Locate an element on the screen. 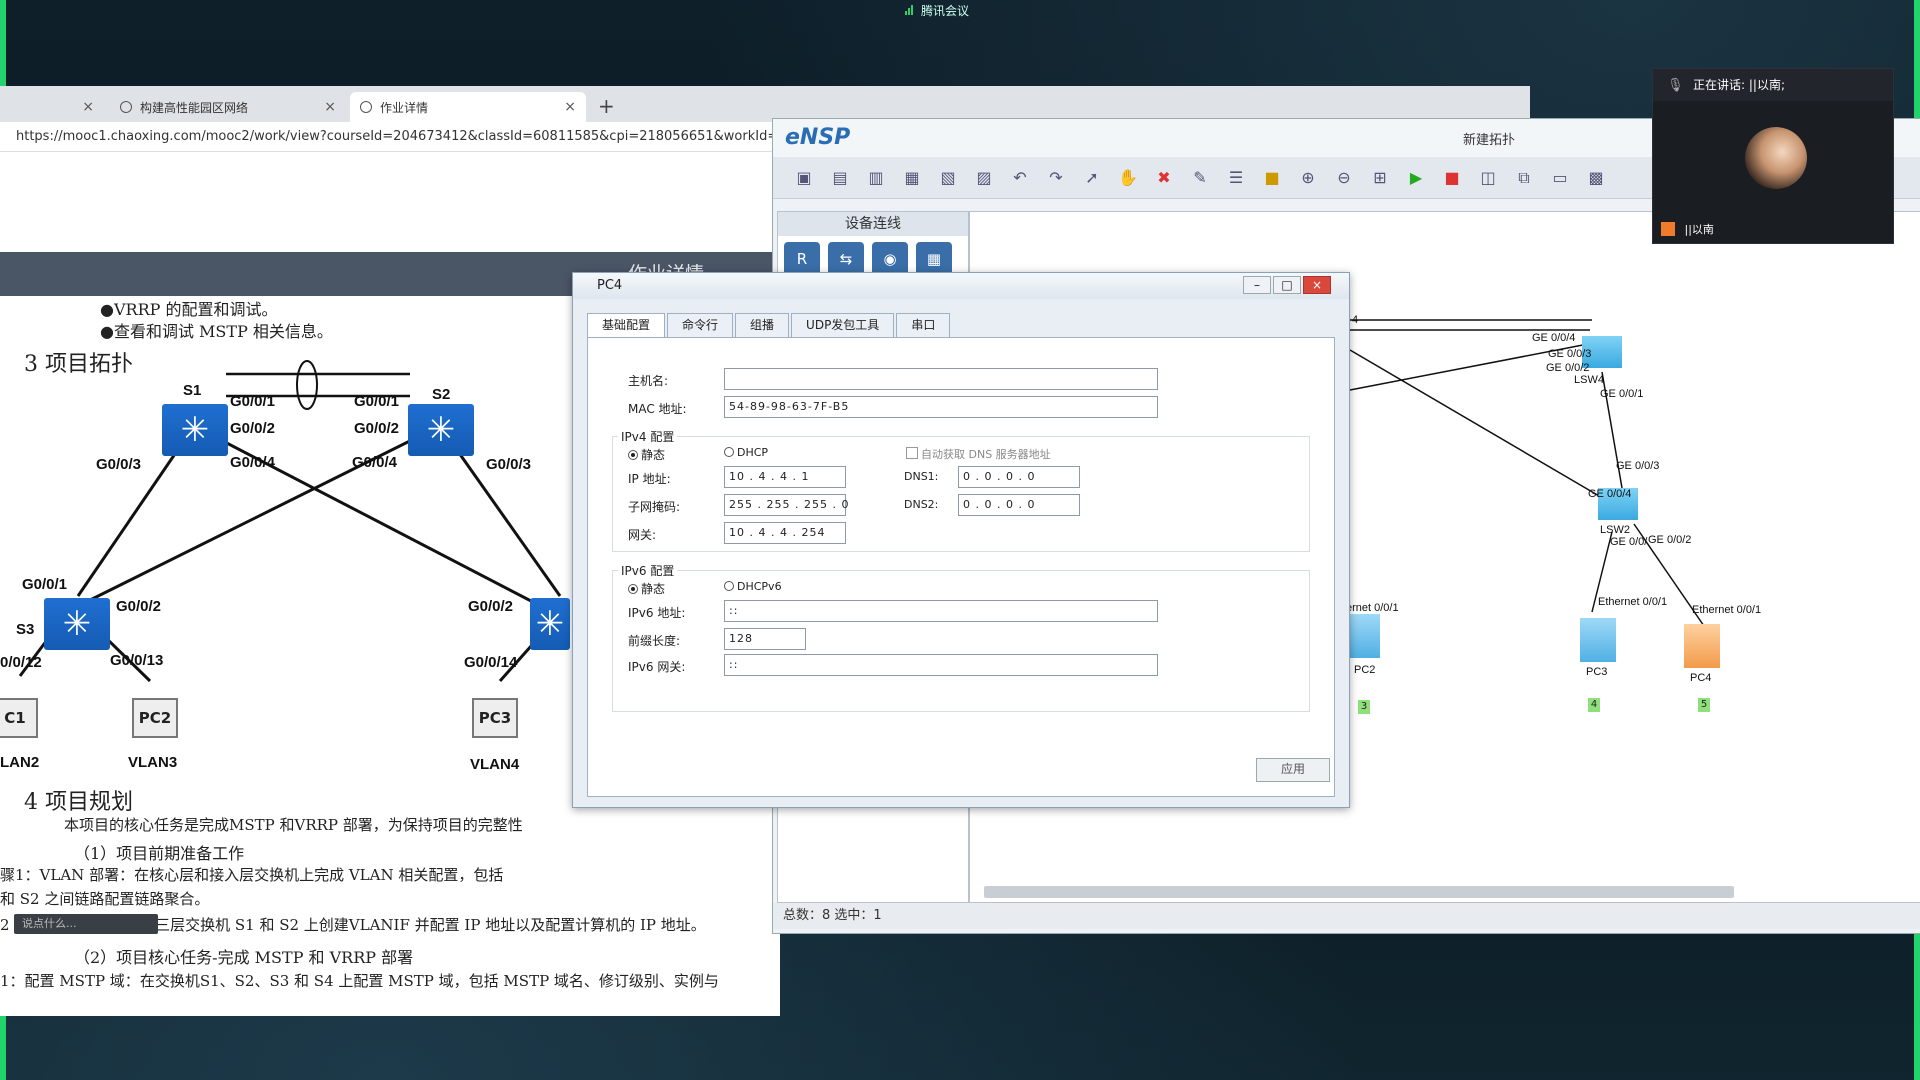 The width and height of the screenshot is (1920, 1080). redo-icon: ↷ is located at coordinates (1056, 178).